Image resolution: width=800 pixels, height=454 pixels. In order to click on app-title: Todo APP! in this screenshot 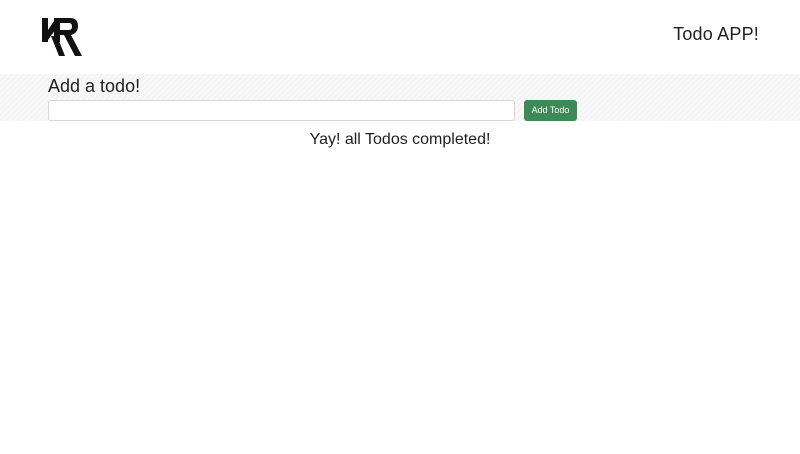, I will do `click(716, 34)`.